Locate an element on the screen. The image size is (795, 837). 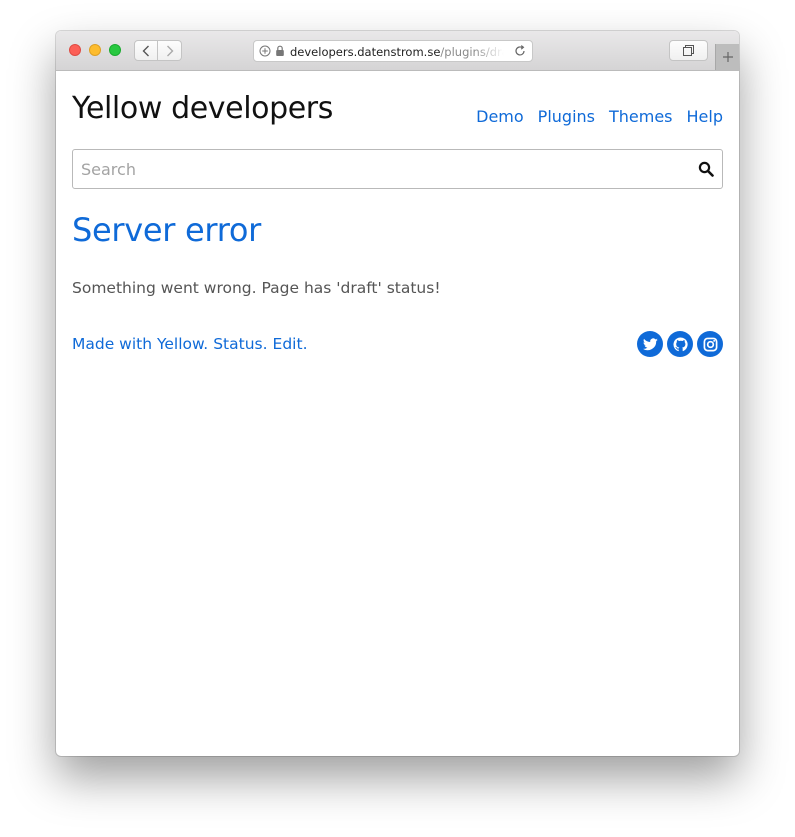
show-tabs-button is located at coordinates (688, 50).